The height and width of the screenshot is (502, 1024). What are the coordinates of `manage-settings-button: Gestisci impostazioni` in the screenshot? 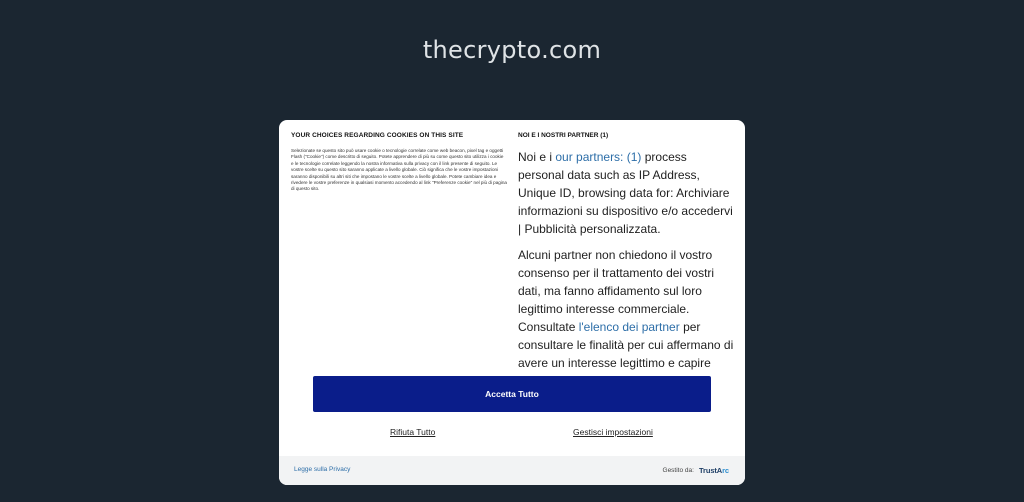 It's located at (613, 432).